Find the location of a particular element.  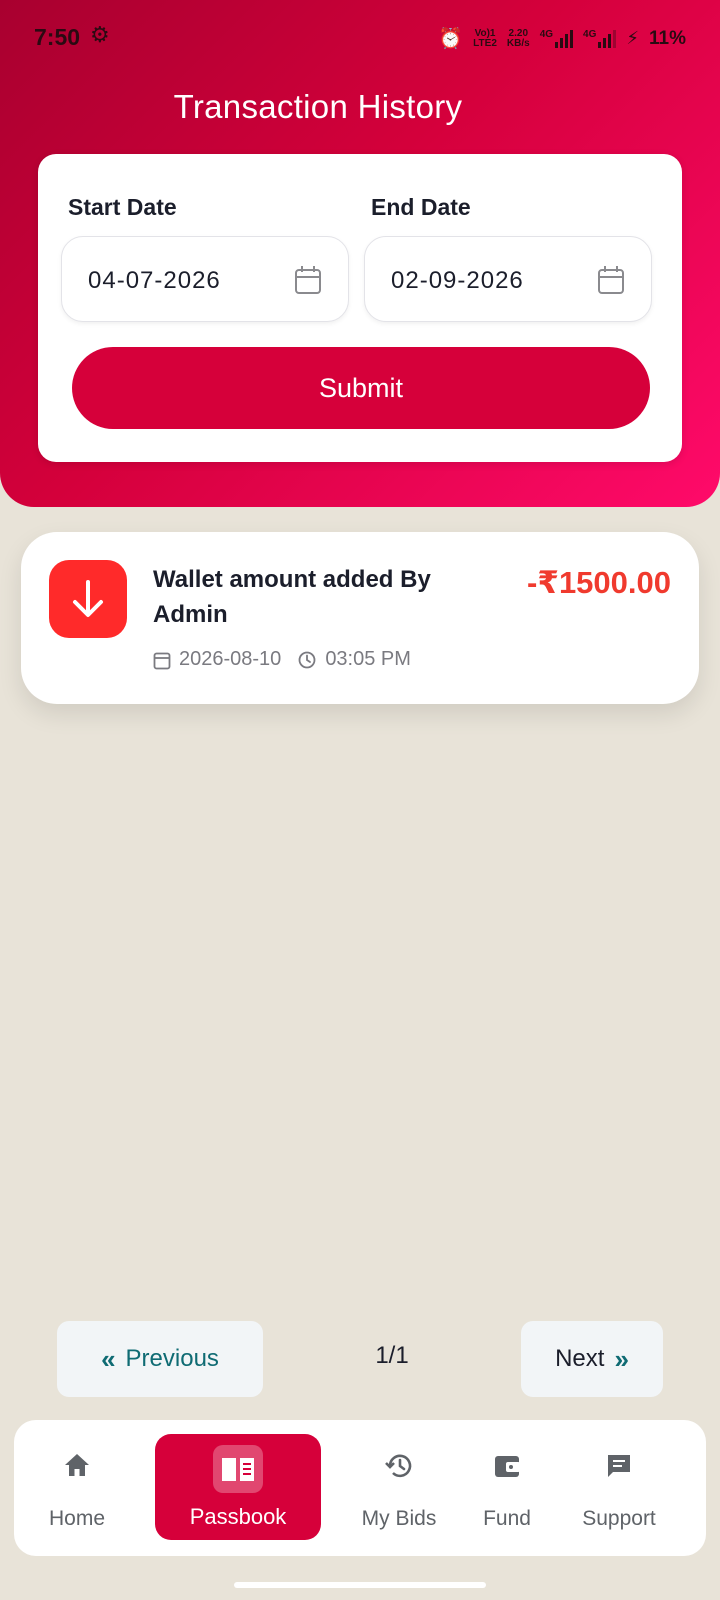

previous-button: « Previous is located at coordinates (160, 1359).